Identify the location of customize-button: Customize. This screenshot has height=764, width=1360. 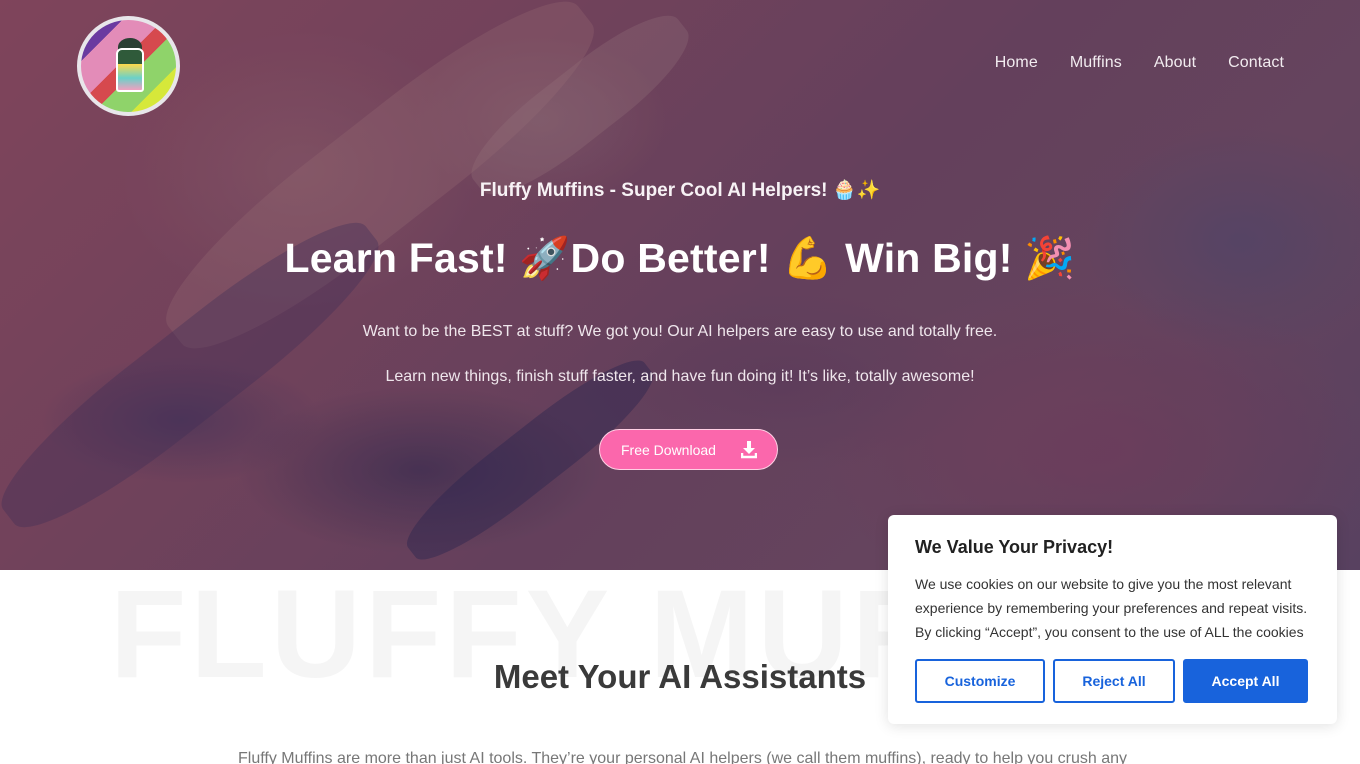
(980, 681).